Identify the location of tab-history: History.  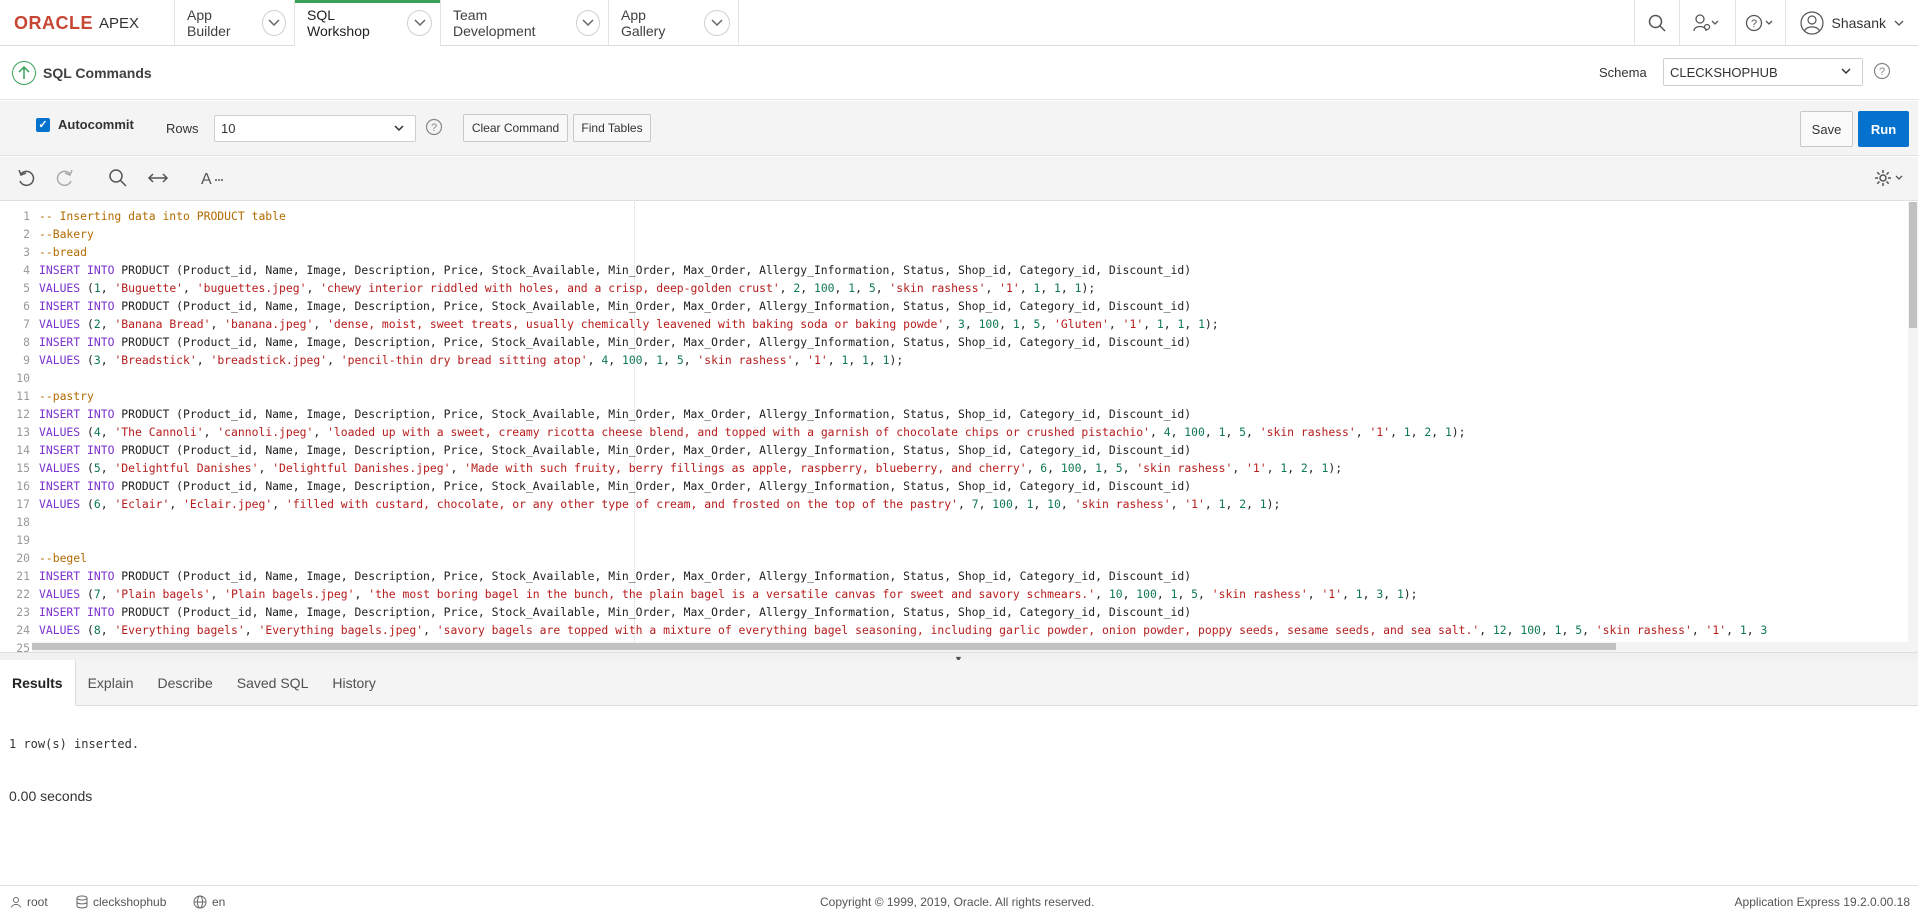
(354, 683).